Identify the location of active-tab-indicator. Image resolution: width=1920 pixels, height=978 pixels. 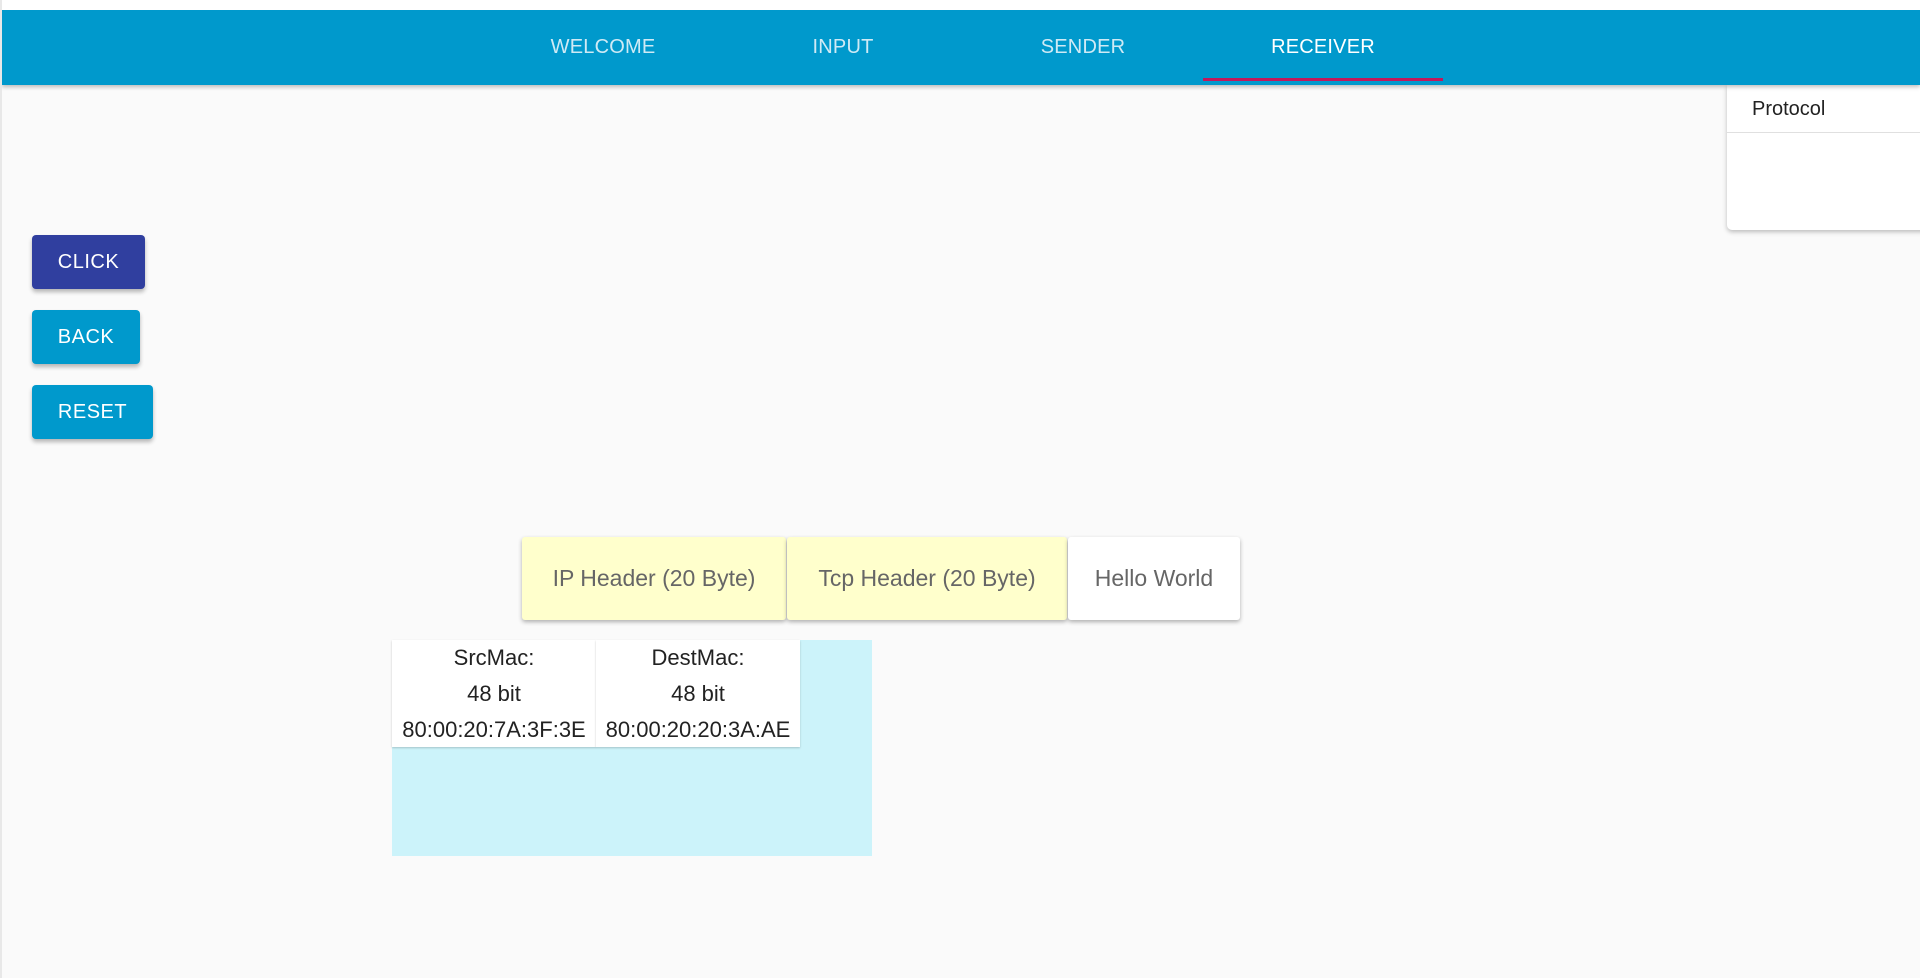
(1323, 79).